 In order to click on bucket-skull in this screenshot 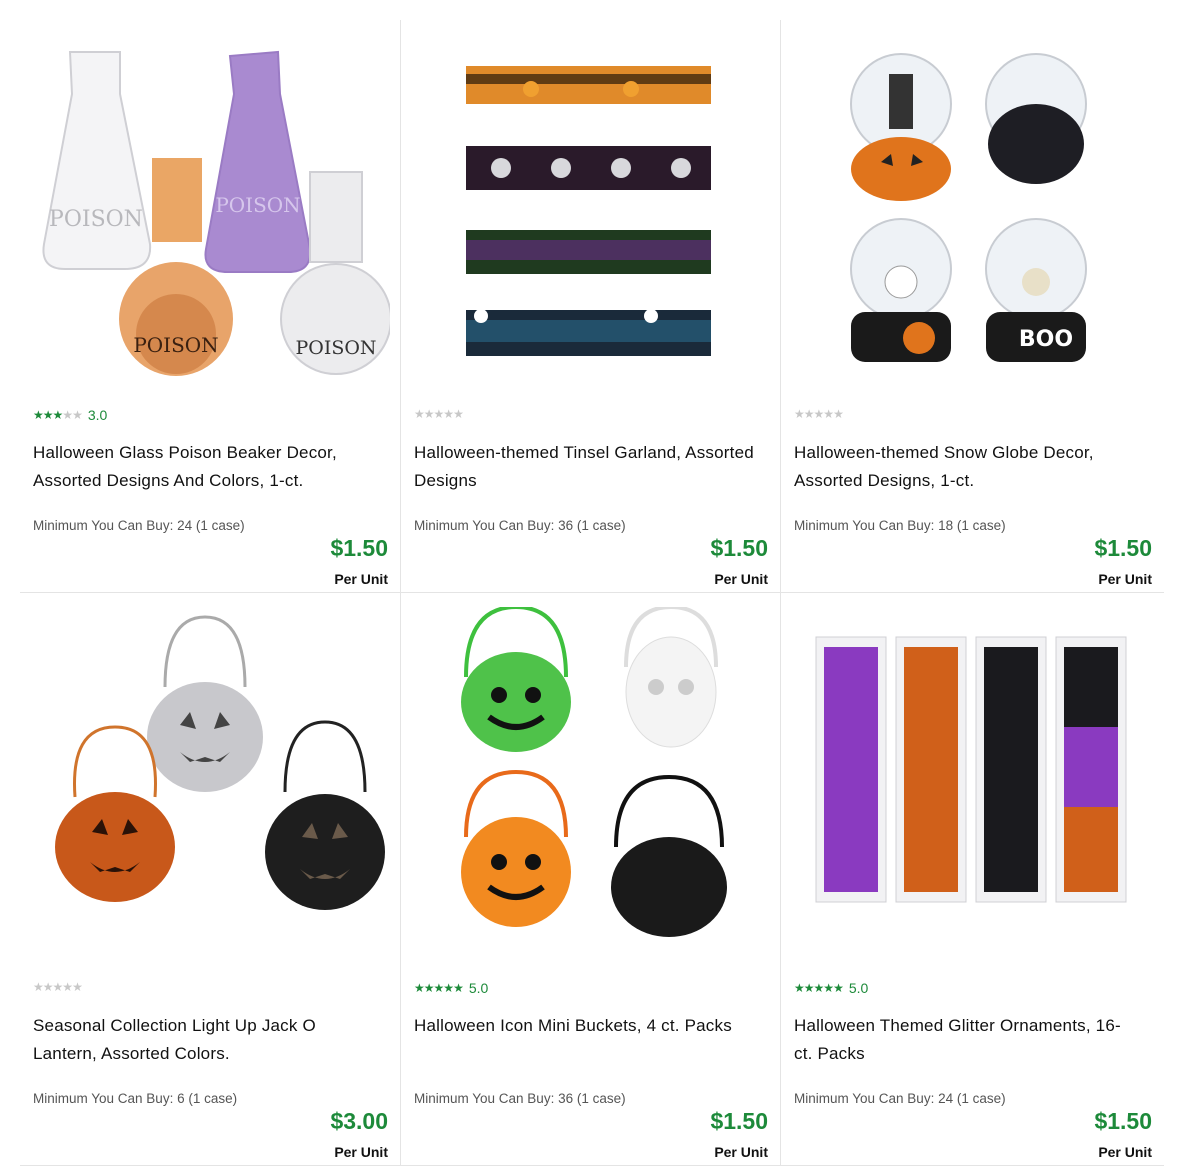, I will do `click(671, 677)`.